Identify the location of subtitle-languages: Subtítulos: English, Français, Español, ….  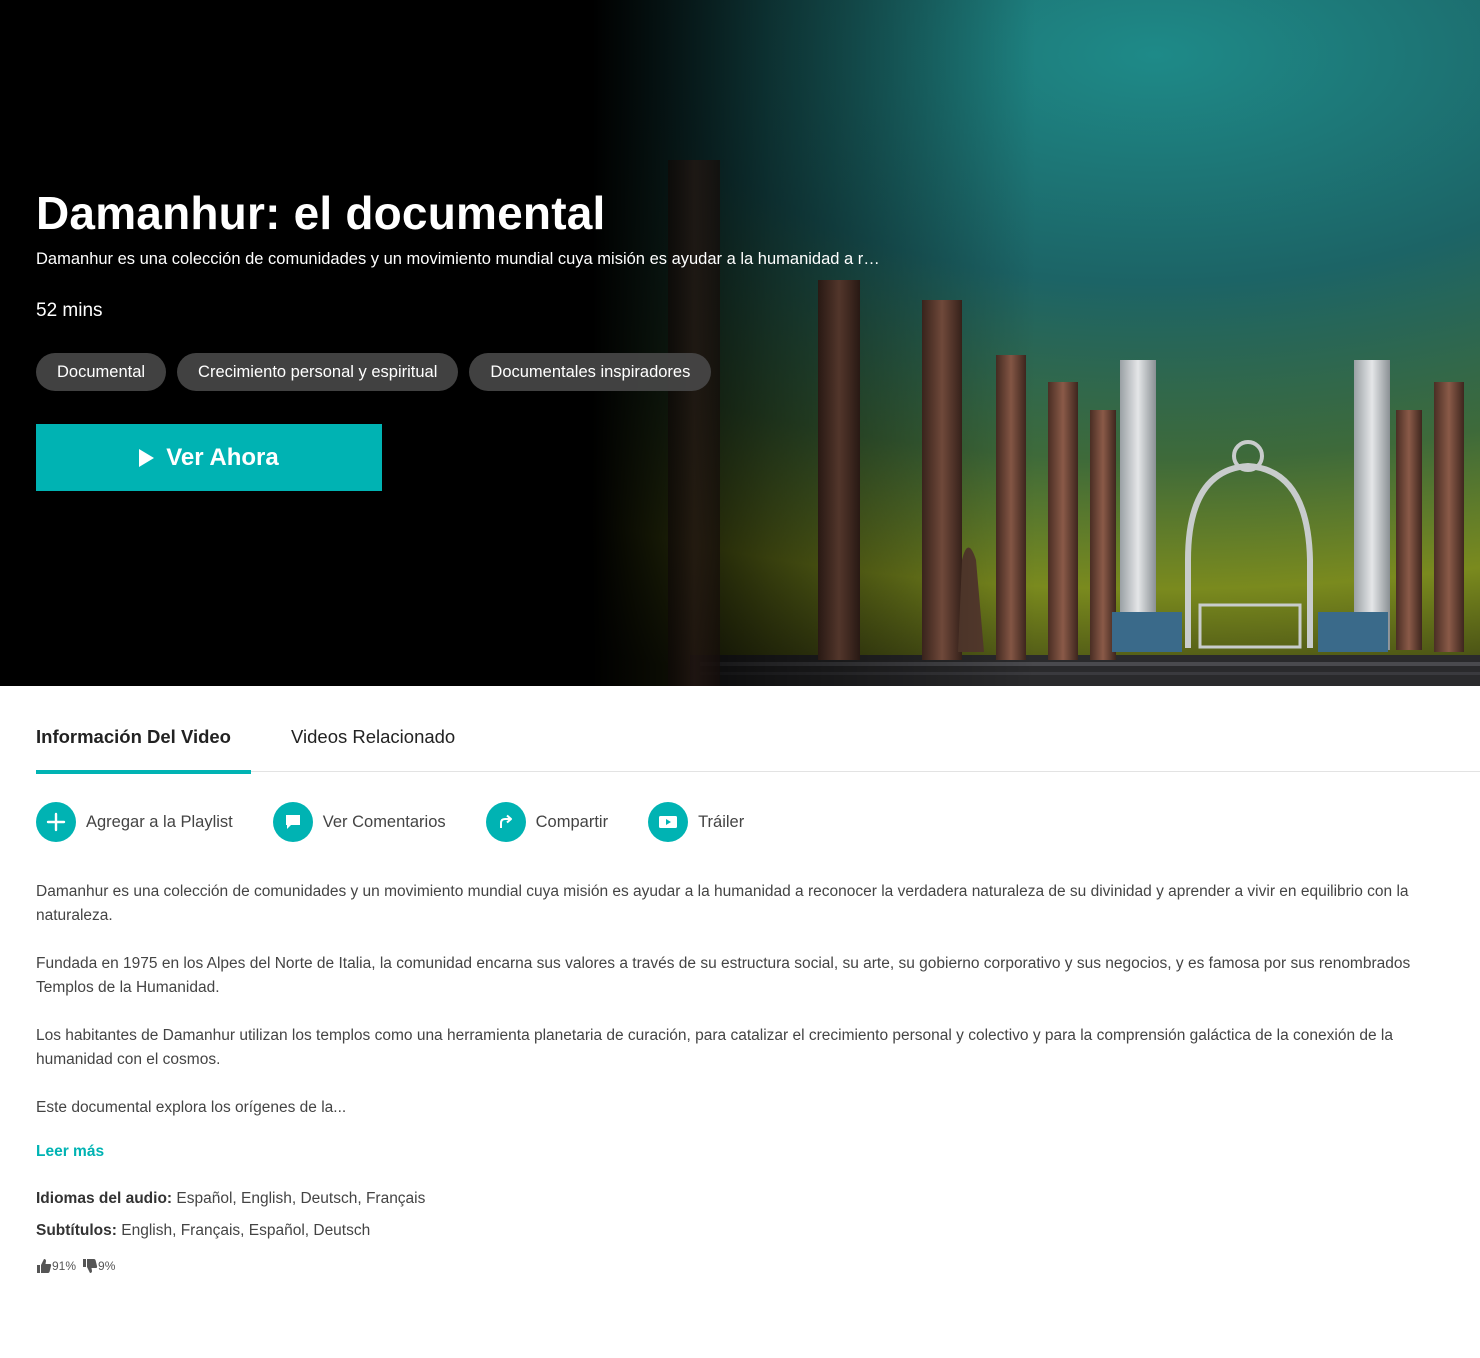
(203, 1231).